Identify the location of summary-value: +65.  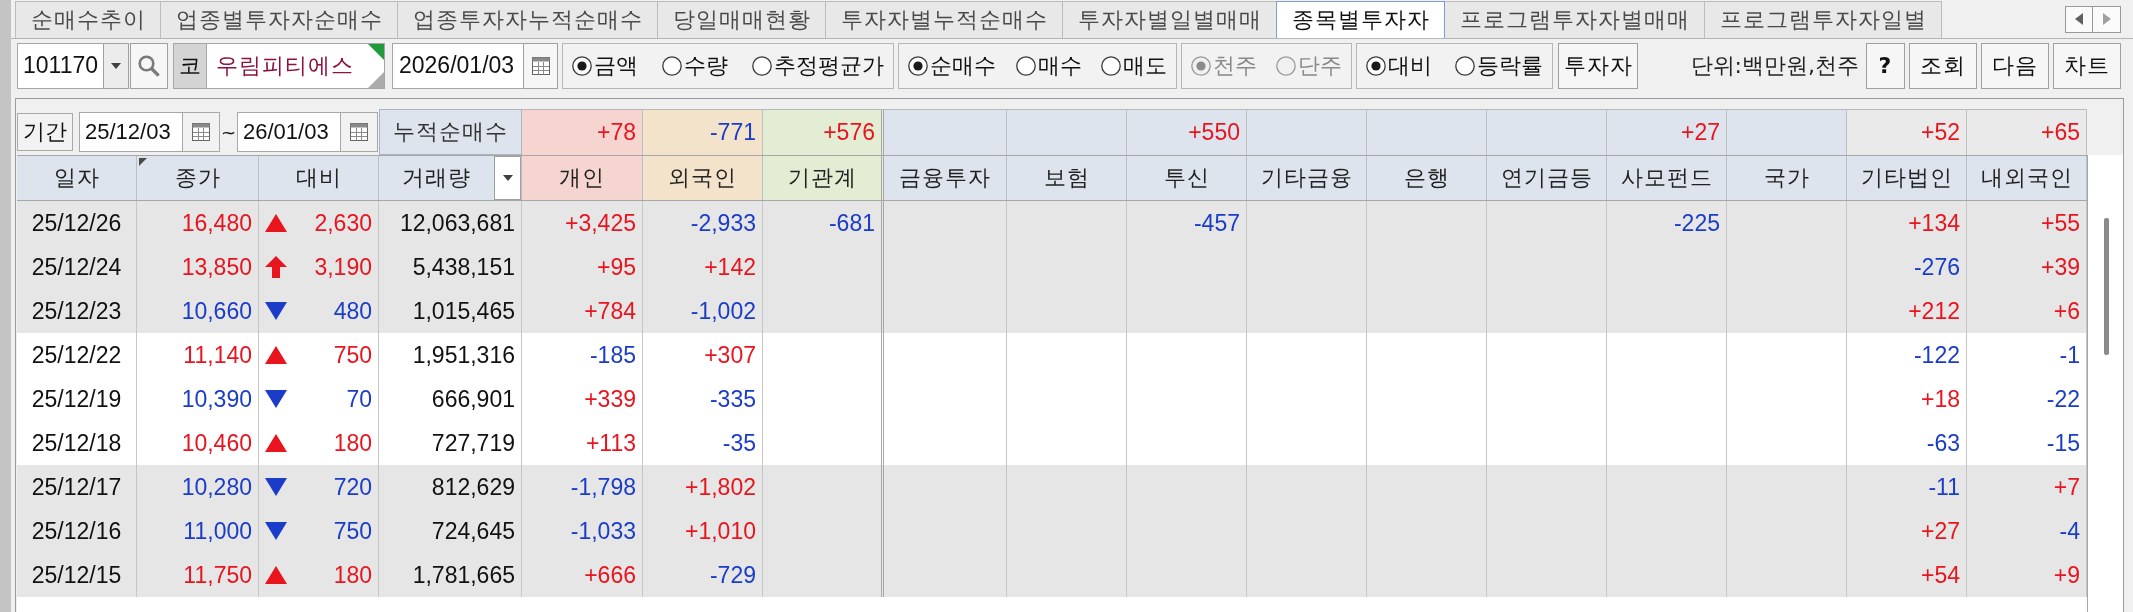
(2027, 132).